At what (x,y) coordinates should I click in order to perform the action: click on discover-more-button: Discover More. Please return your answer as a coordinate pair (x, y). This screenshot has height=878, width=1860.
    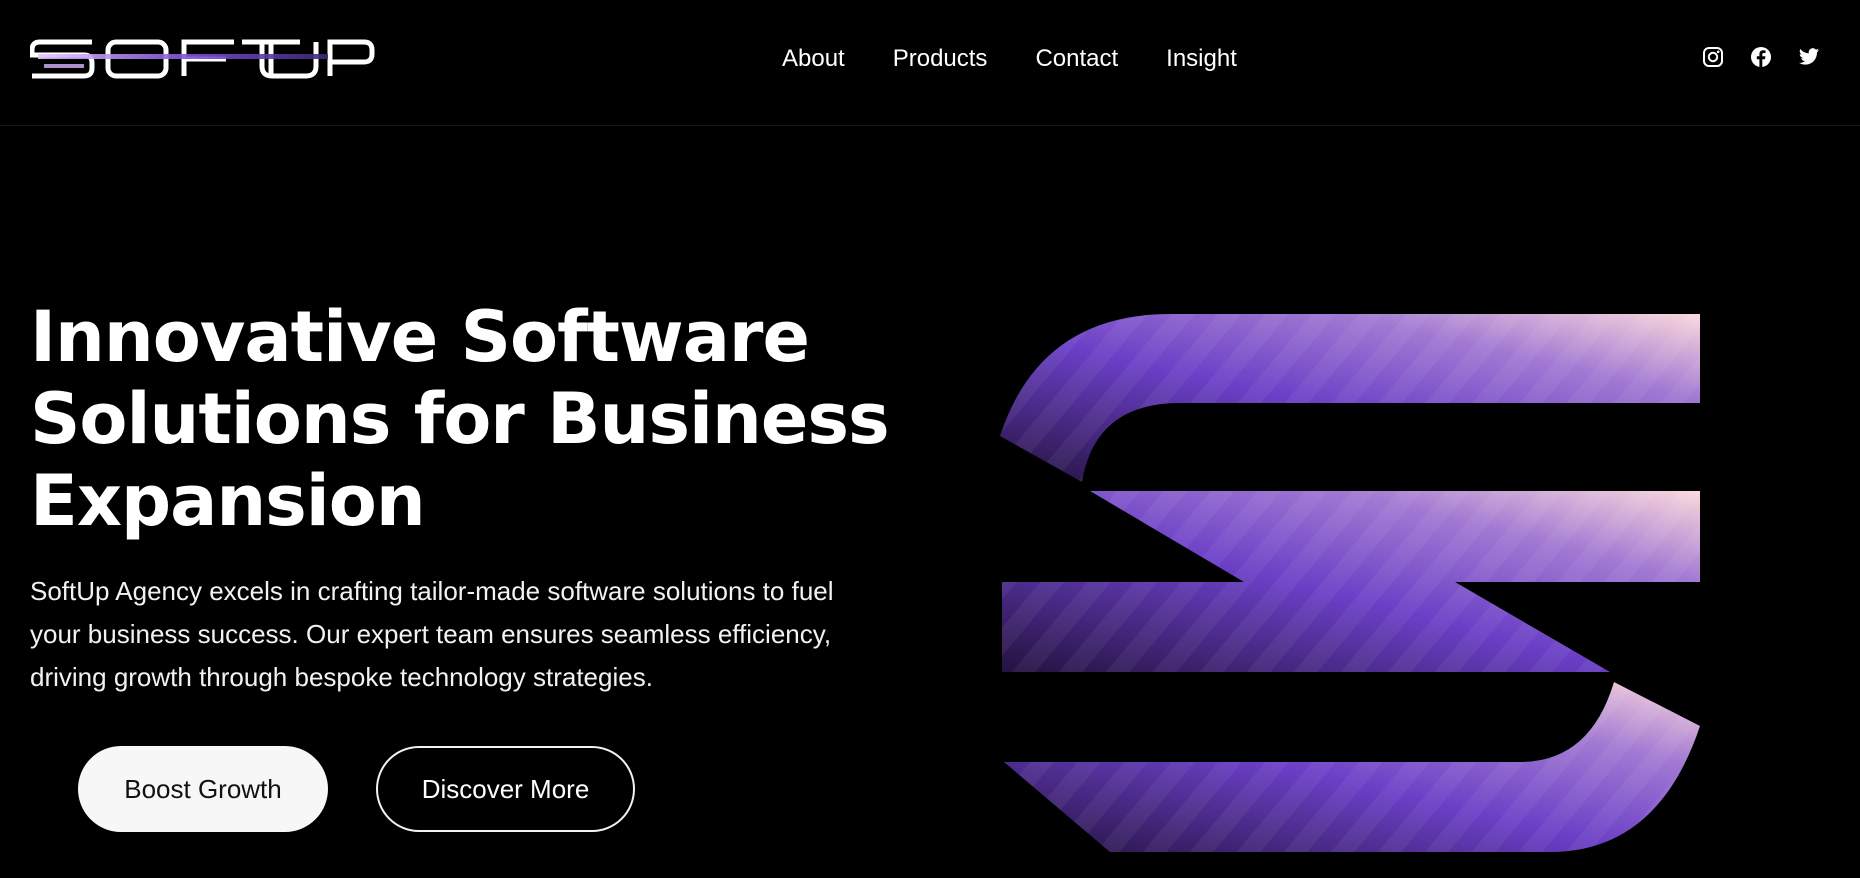
    Looking at the image, I should click on (505, 789).